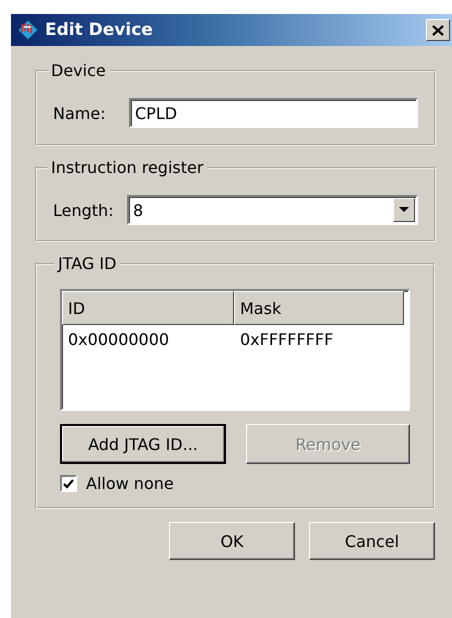 This screenshot has height=618, width=452. I want to click on dropdown-button, so click(404, 210).